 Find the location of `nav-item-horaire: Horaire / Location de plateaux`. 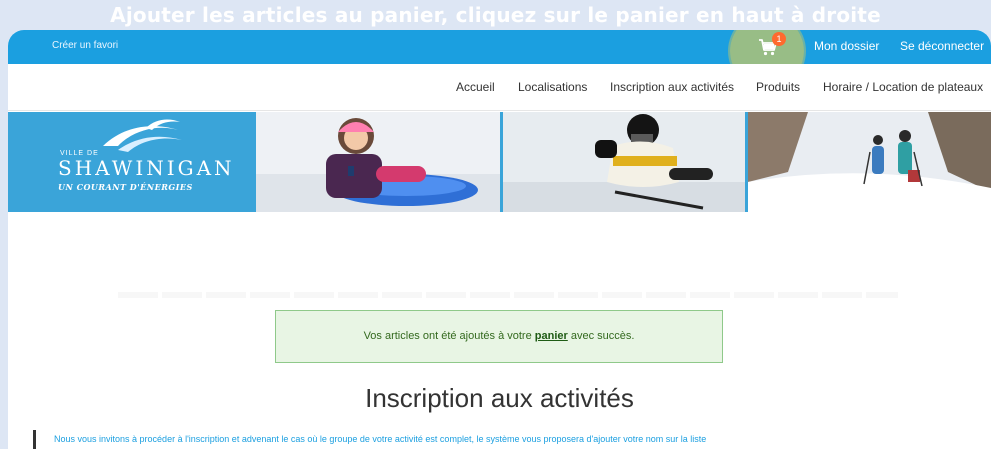

nav-item-horaire: Horaire / Location de plateaux is located at coordinates (903, 87).